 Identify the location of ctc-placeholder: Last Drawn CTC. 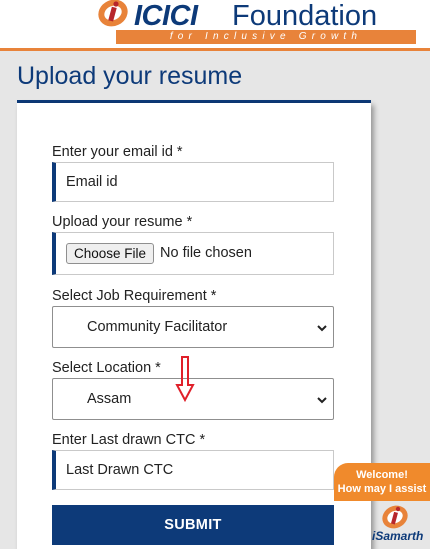
(120, 470).